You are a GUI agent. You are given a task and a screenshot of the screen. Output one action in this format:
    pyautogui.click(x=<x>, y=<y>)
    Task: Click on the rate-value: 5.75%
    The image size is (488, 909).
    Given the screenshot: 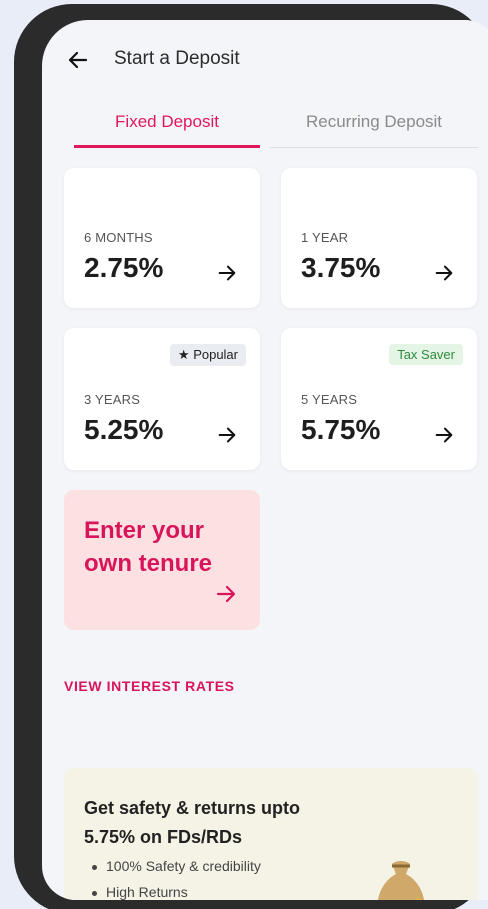 What is the action you would take?
    pyautogui.click(x=341, y=429)
    